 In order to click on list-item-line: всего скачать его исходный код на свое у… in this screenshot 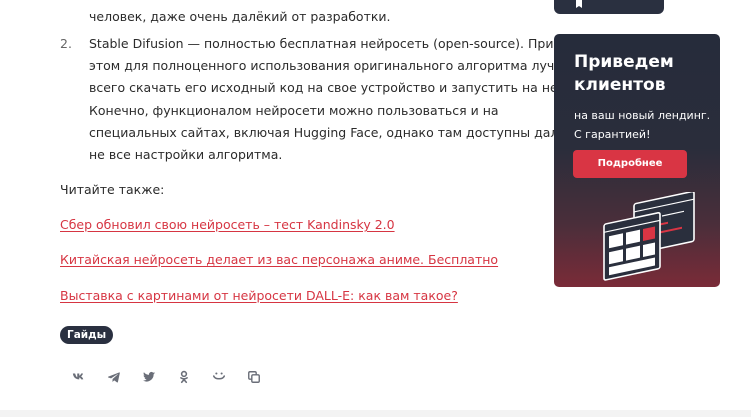, I will do `click(330, 88)`.